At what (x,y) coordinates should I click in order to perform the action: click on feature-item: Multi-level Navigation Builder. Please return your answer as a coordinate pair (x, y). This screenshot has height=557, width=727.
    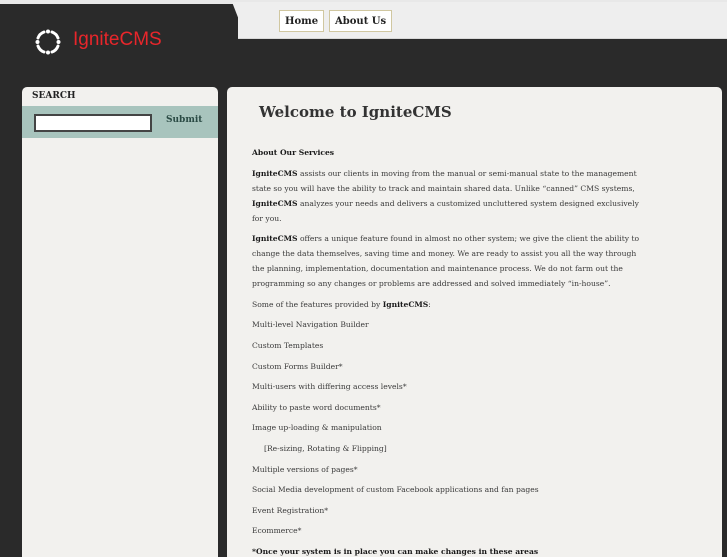
    Looking at the image, I should click on (310, 325).